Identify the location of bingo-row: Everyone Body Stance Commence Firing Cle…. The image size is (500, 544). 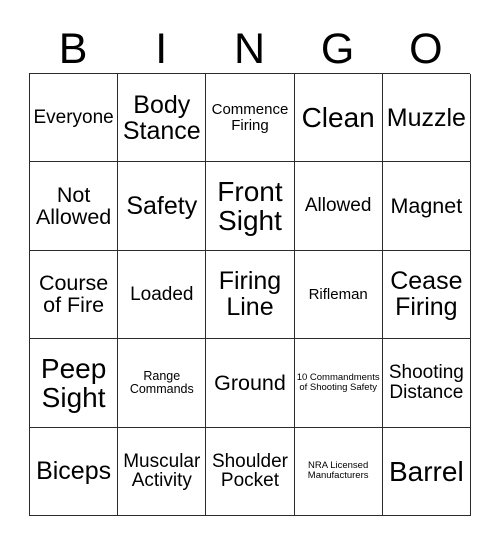
(250, 118).